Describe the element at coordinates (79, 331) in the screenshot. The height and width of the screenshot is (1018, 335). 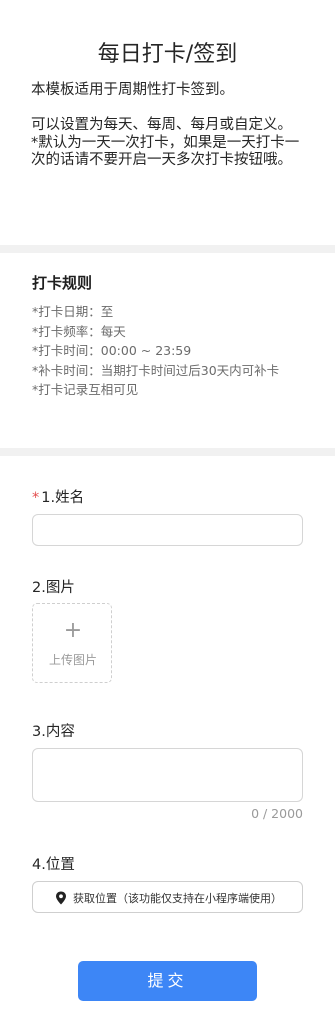
I see `rule-item: *打卡频率：每天` at that location.